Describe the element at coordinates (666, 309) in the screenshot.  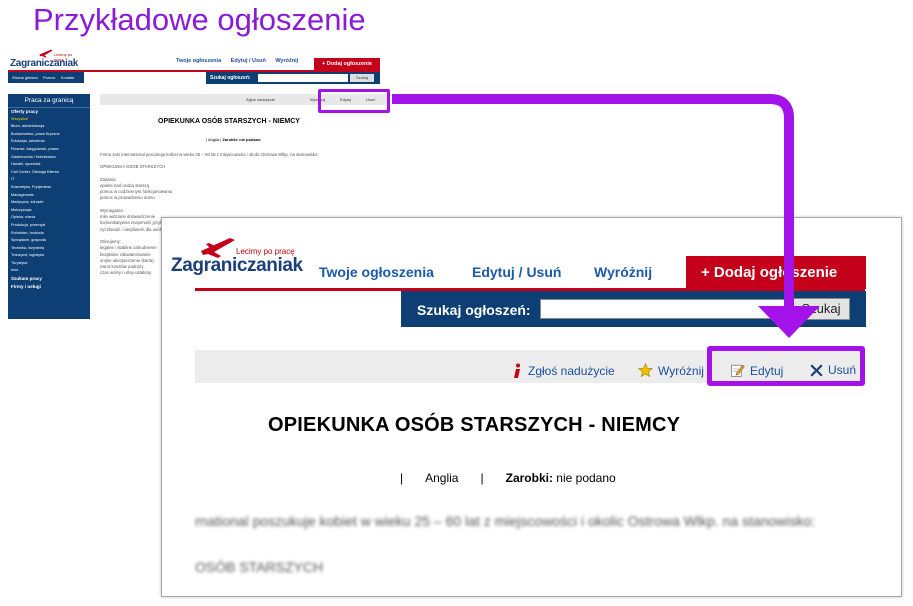
I see `search-input` at that location.